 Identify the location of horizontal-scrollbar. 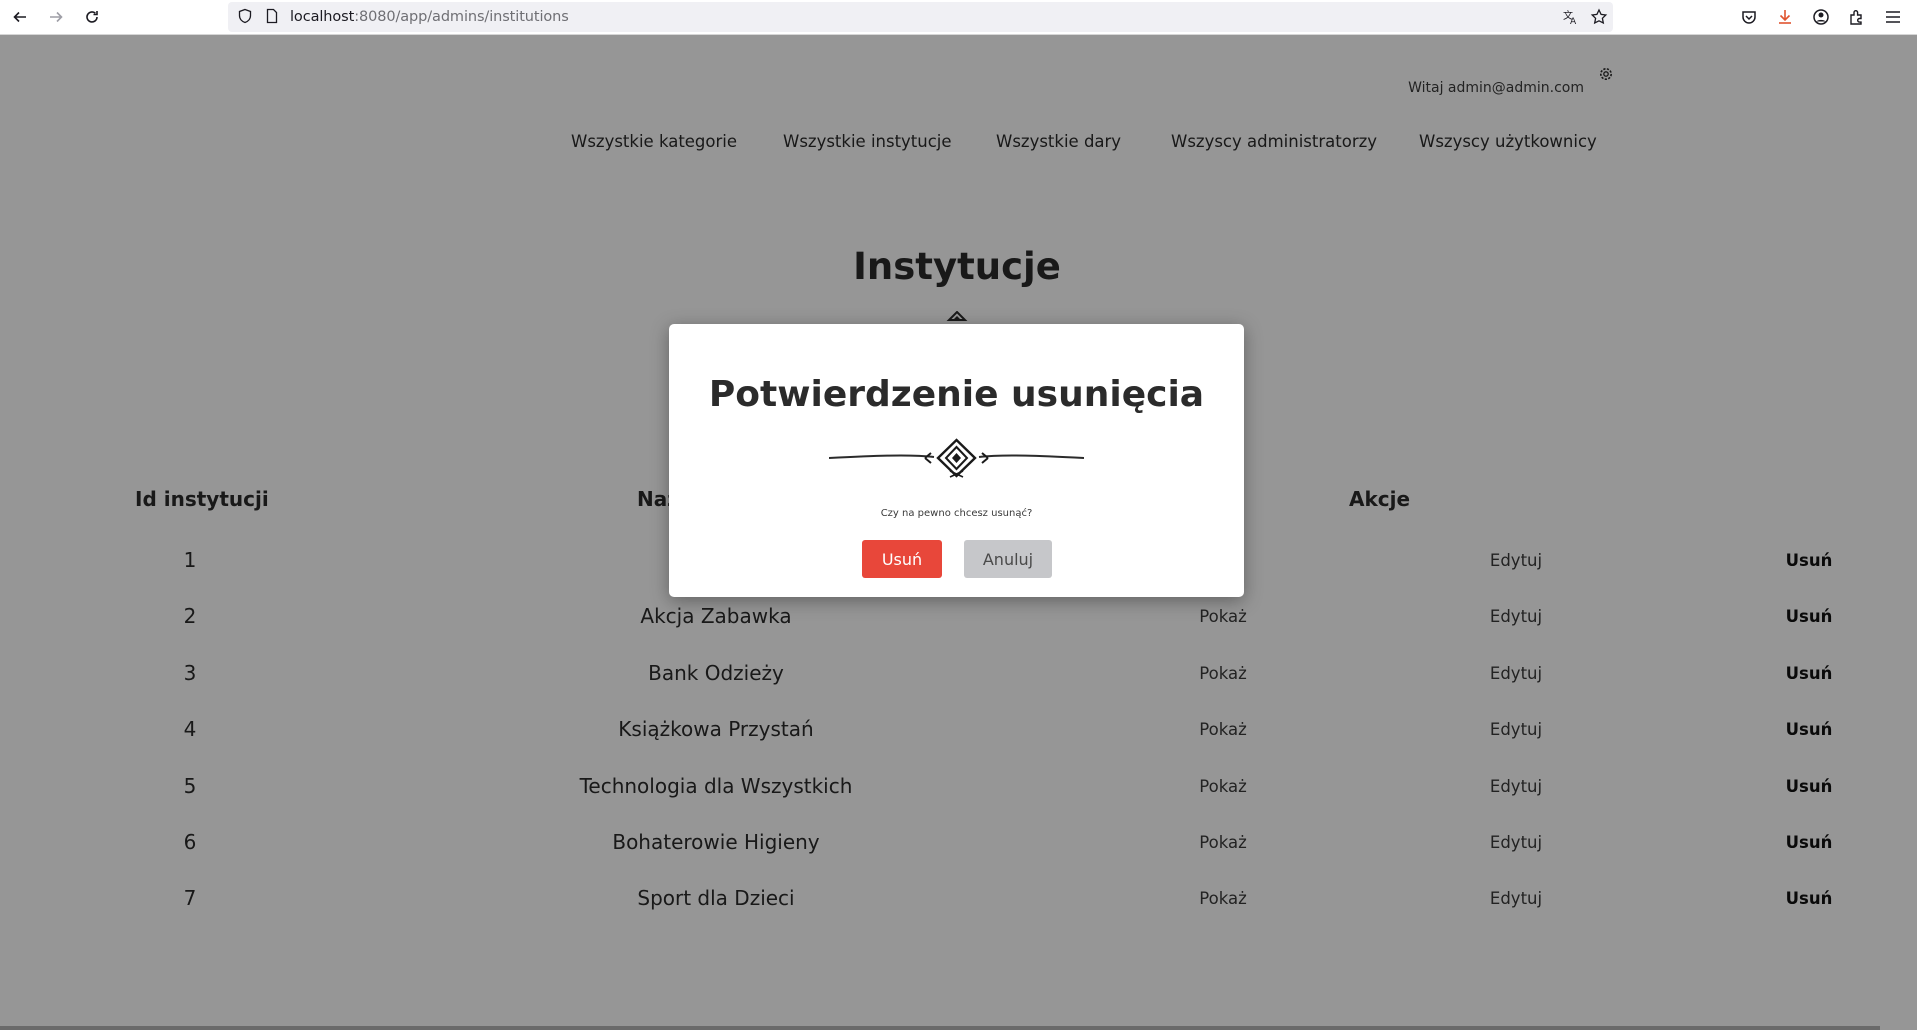
(940, 1028).